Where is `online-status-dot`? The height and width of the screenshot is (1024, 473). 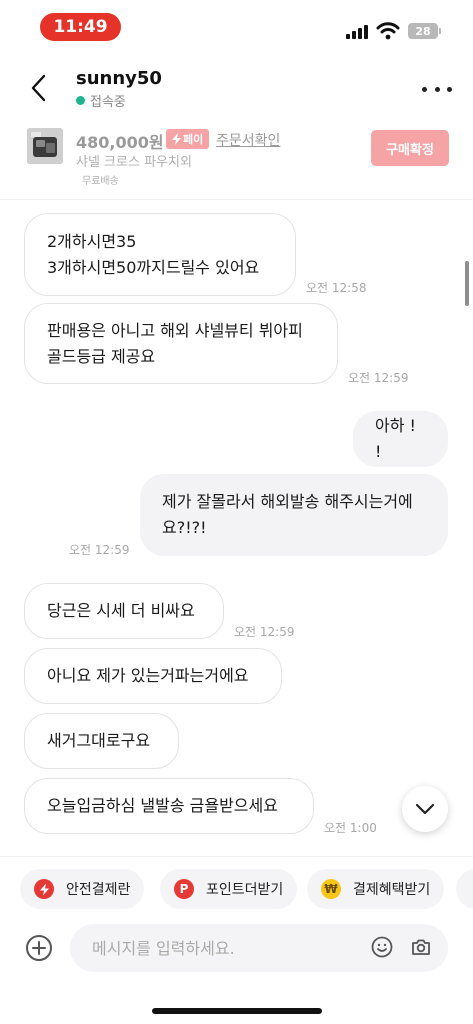
online-status-dot is located at coordinates (80, 100).